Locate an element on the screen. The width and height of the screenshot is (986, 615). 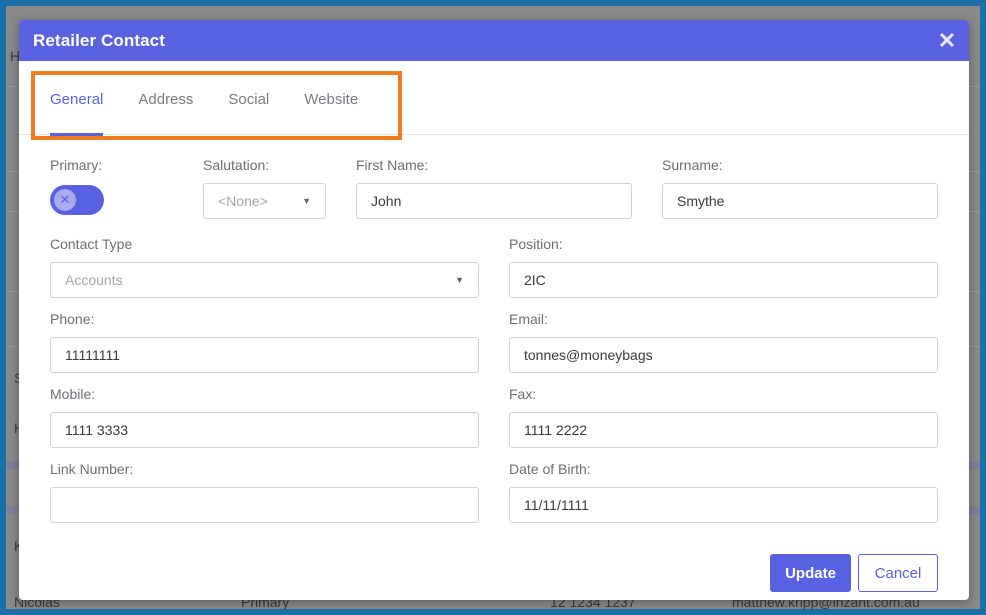
phone-label: Phone: is located at coordinates (72, 319).